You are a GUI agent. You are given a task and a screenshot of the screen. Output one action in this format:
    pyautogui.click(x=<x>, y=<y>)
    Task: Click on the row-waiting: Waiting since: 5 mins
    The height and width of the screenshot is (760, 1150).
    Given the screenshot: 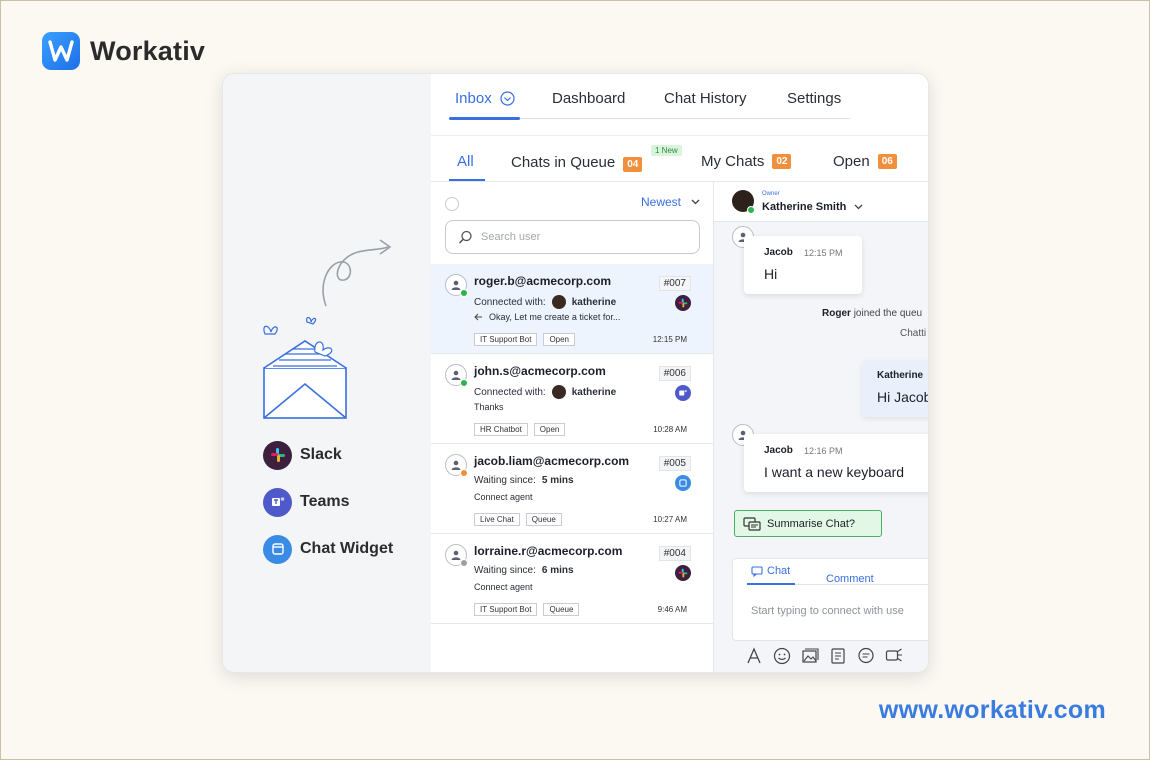 What is the action you would take?
    pyautogui.click(x=524, y=480)
    